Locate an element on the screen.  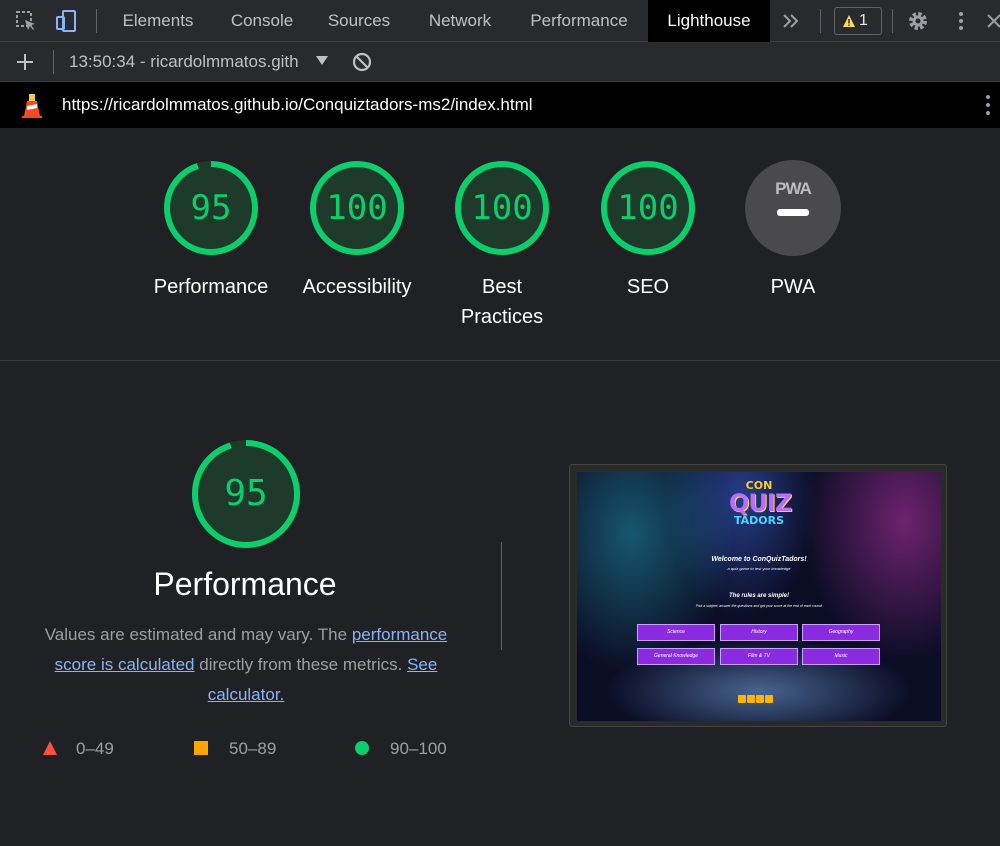
performance-title: Performance is located at coordinates (245, 584).